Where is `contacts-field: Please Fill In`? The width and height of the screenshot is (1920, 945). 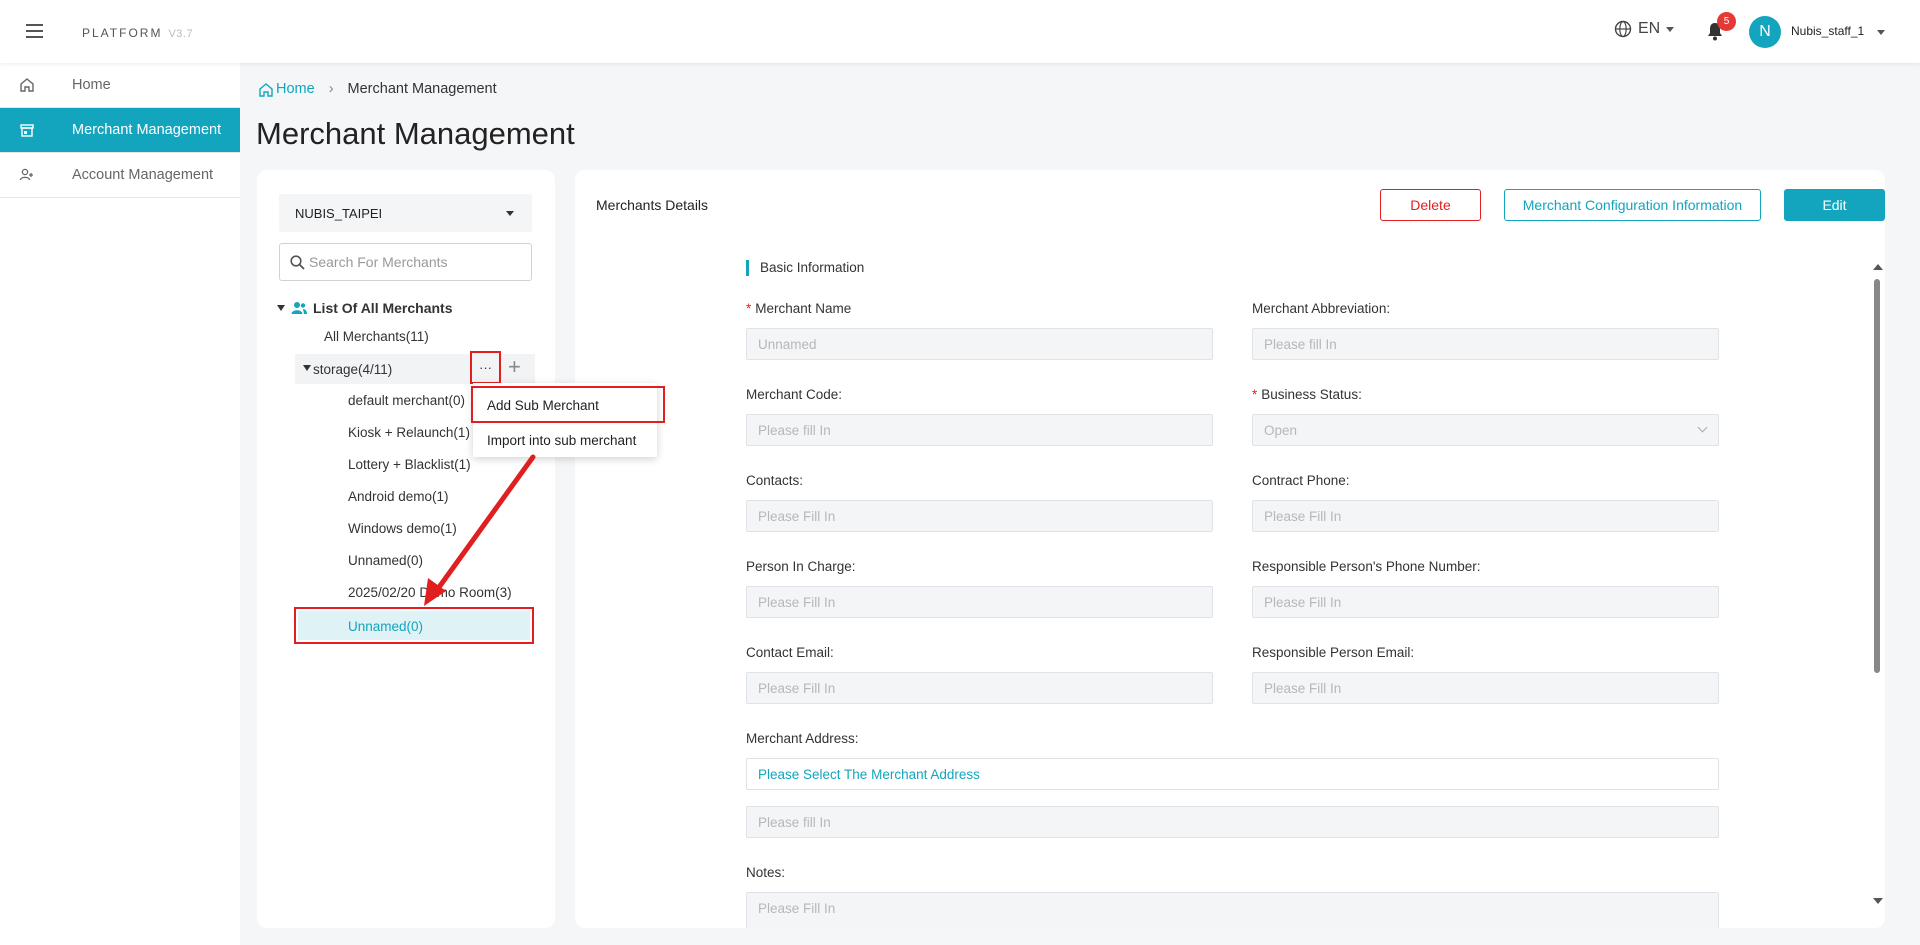 contacts-field: Please Fill In is located at coordinates (979, 516).